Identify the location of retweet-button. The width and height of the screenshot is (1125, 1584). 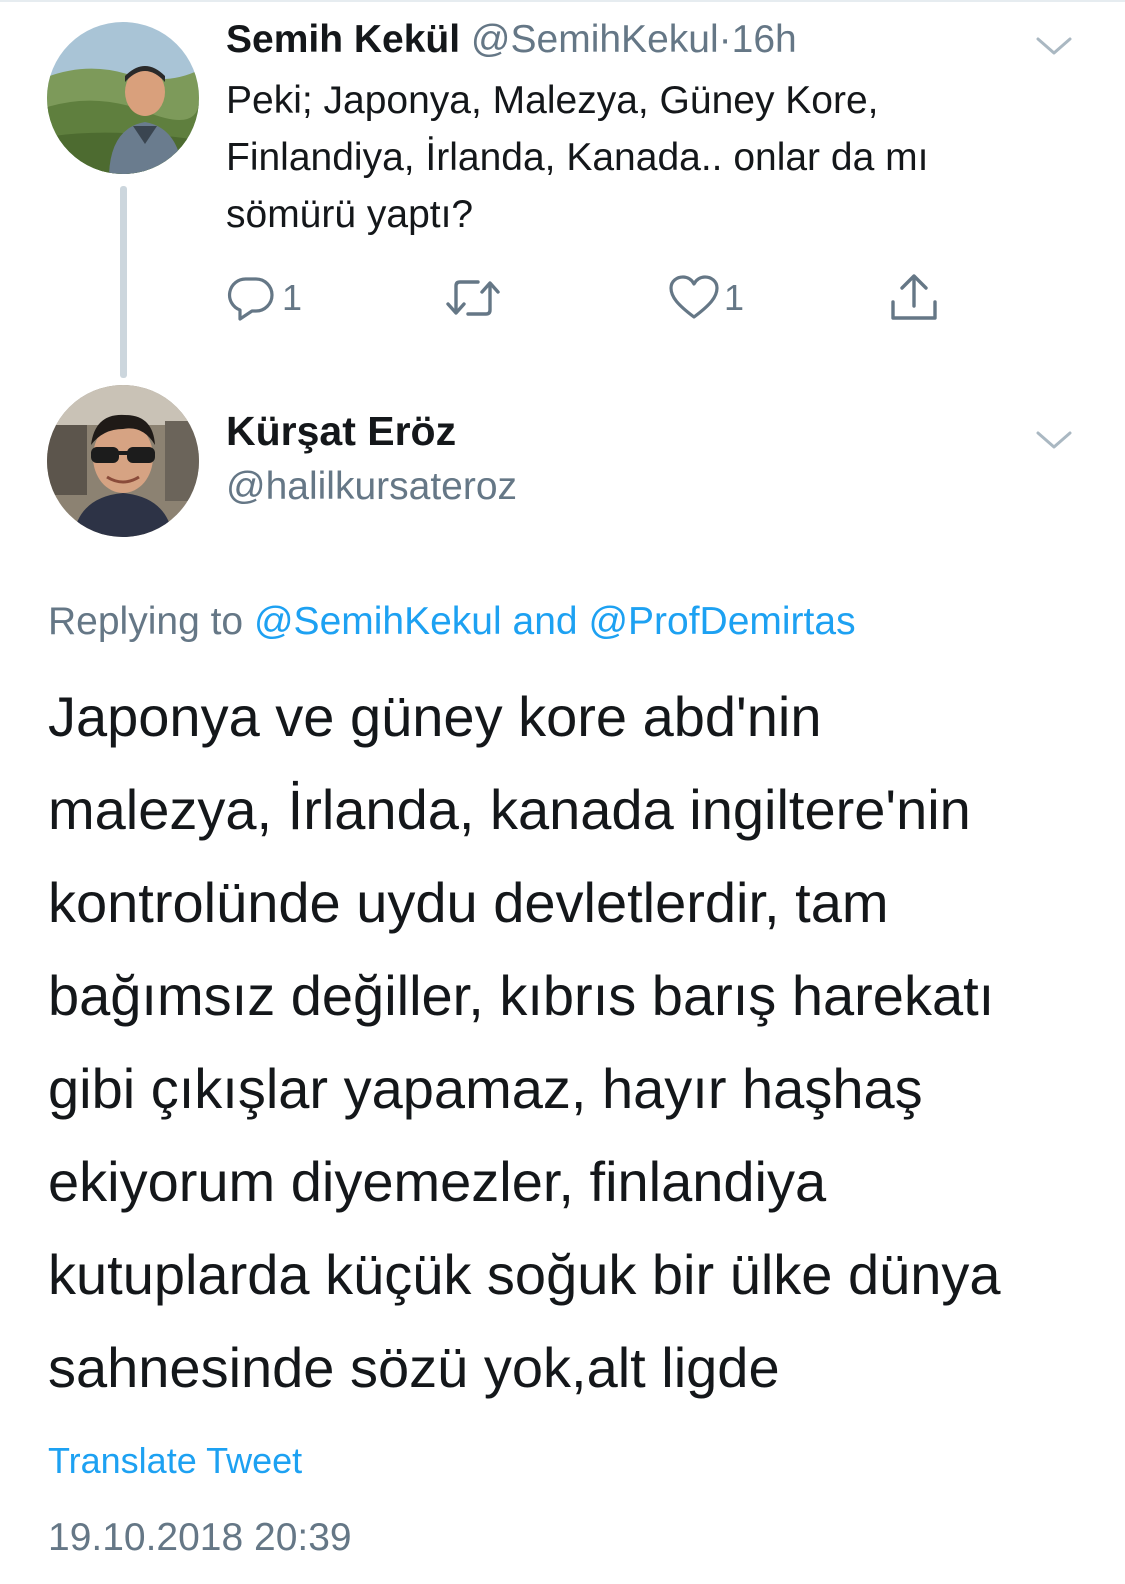
(473, 298).